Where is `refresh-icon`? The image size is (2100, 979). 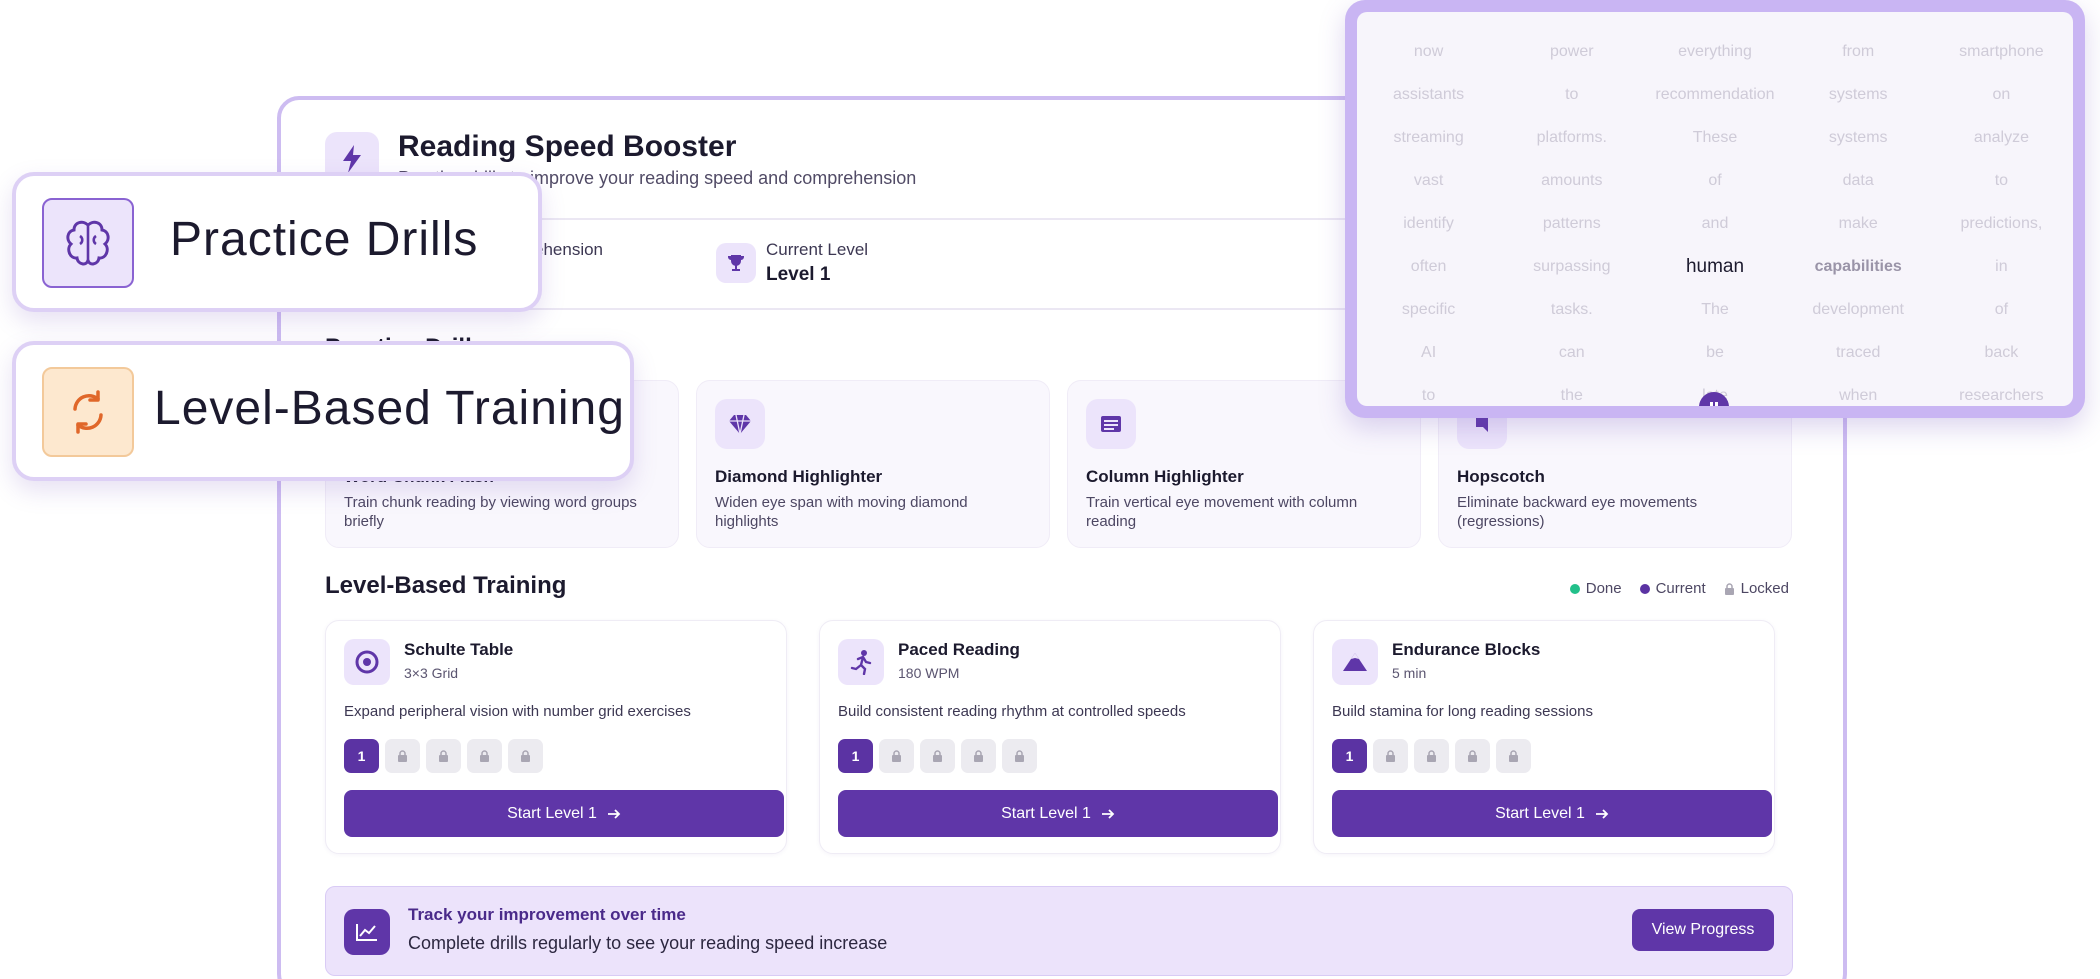 refresh-icon is located at coordinates (88, 412).